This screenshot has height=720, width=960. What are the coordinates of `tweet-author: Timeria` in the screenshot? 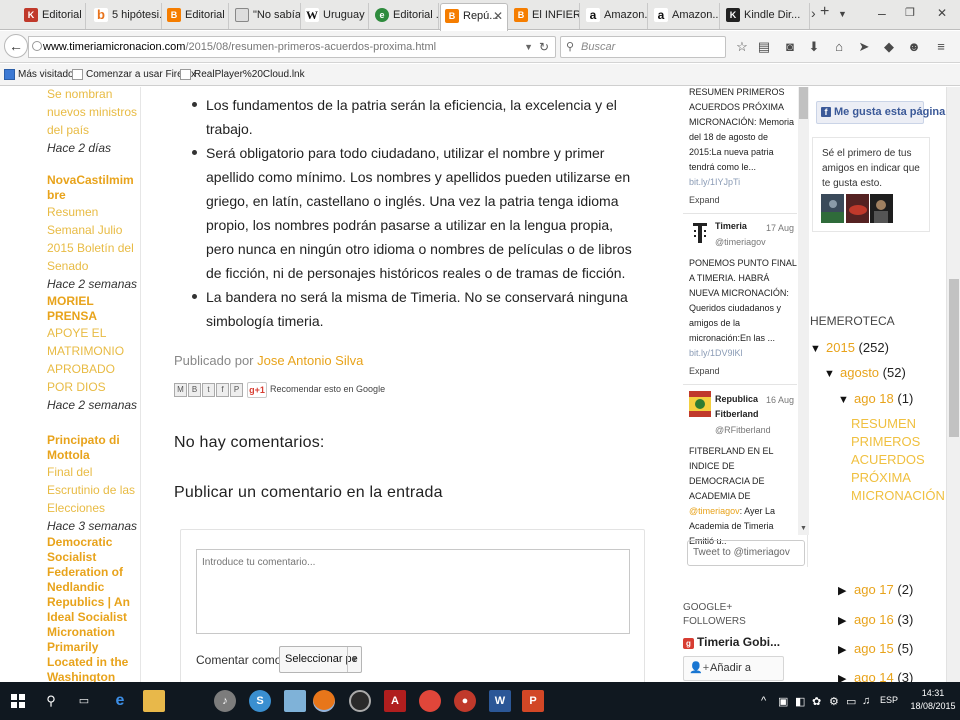 It's located at (731, 226).